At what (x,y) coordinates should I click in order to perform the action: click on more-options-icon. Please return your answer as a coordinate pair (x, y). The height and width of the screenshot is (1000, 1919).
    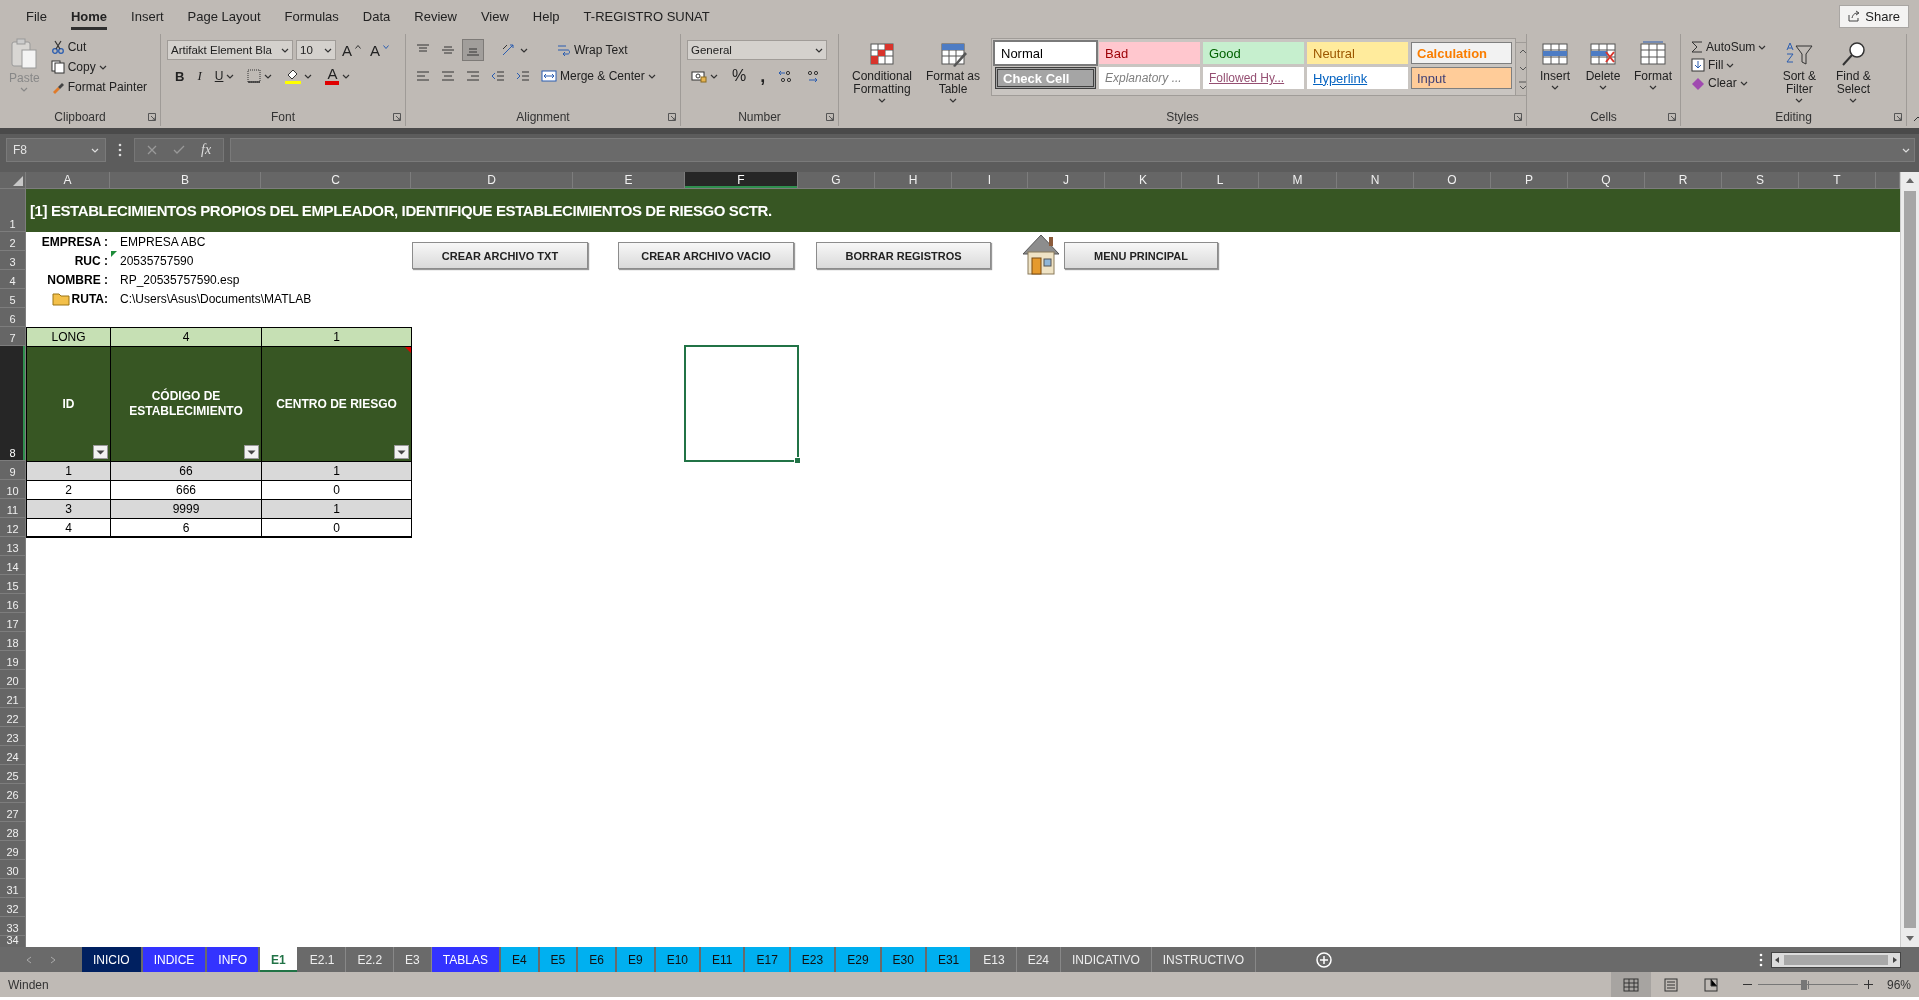
    Looking at the image, I should click on (1761, 959).